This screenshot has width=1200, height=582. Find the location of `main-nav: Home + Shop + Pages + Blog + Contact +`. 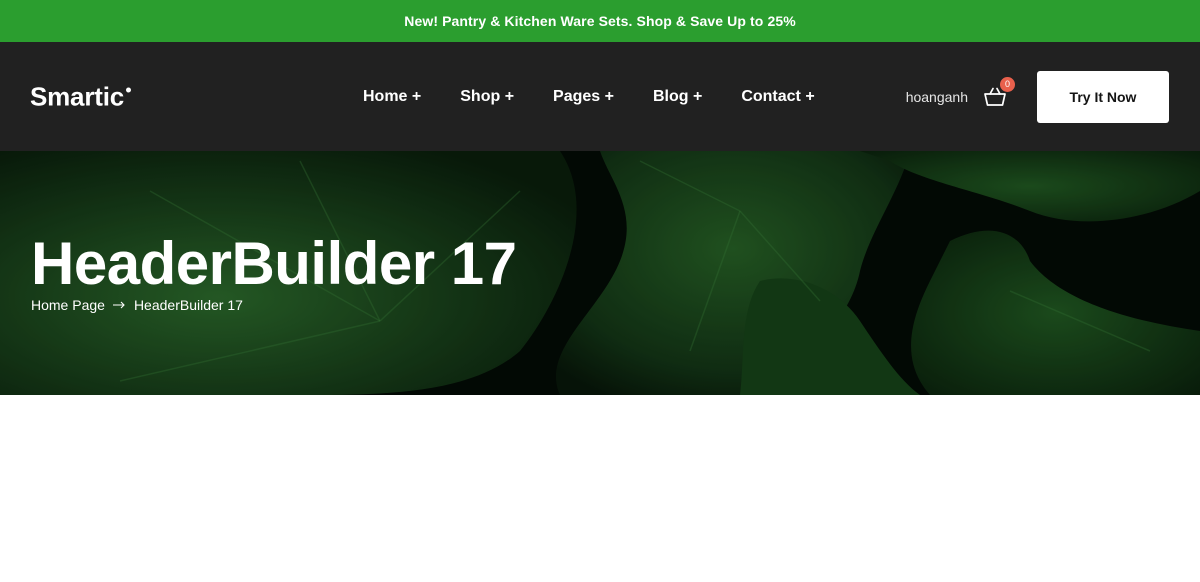

main-nav: Home + Shop + Pages + Blog + Contact + is located at coordinates (589, 96).